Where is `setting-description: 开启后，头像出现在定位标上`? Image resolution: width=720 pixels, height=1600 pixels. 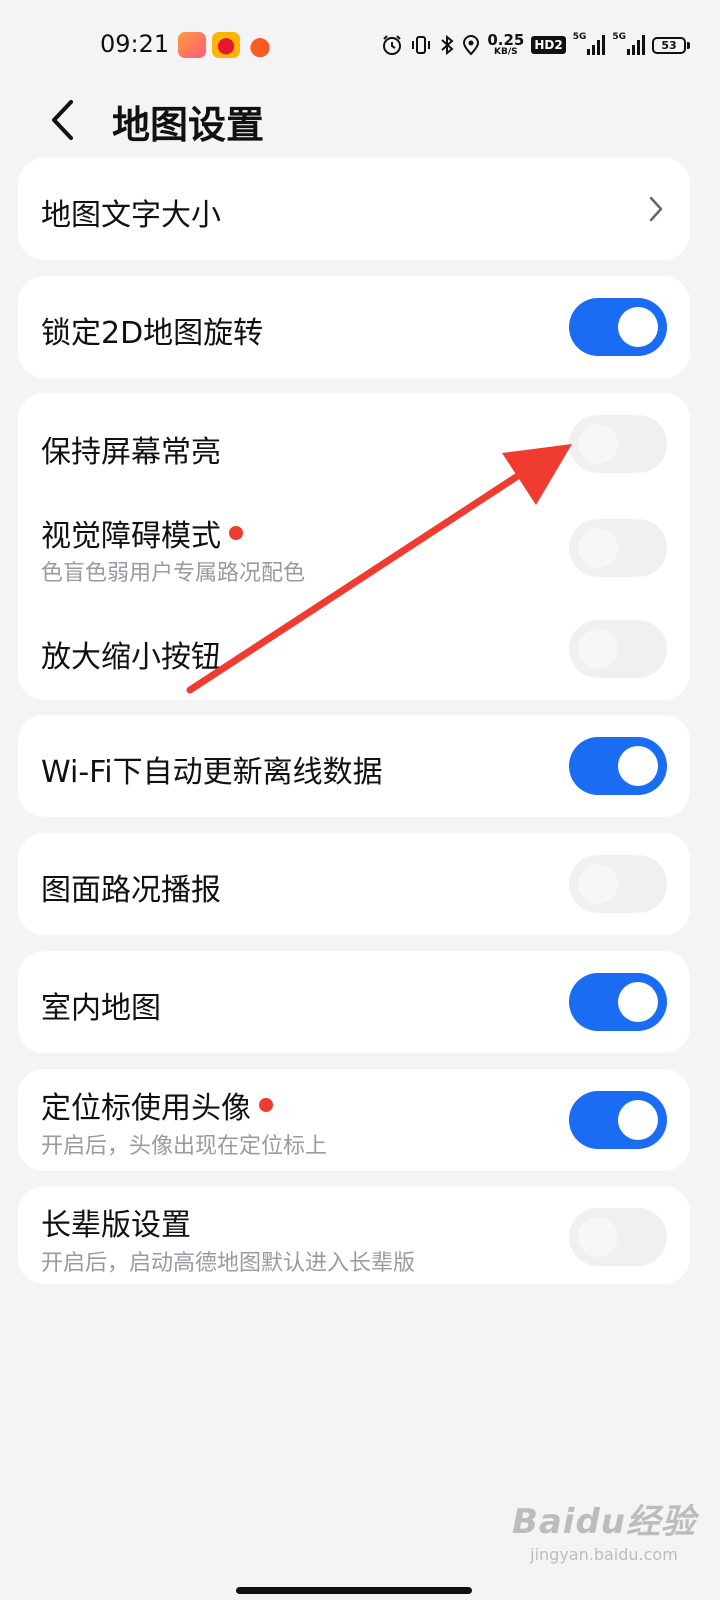 setting-description: 开启后，头像出现在定位标上 is located at coordinates (184, 1146).